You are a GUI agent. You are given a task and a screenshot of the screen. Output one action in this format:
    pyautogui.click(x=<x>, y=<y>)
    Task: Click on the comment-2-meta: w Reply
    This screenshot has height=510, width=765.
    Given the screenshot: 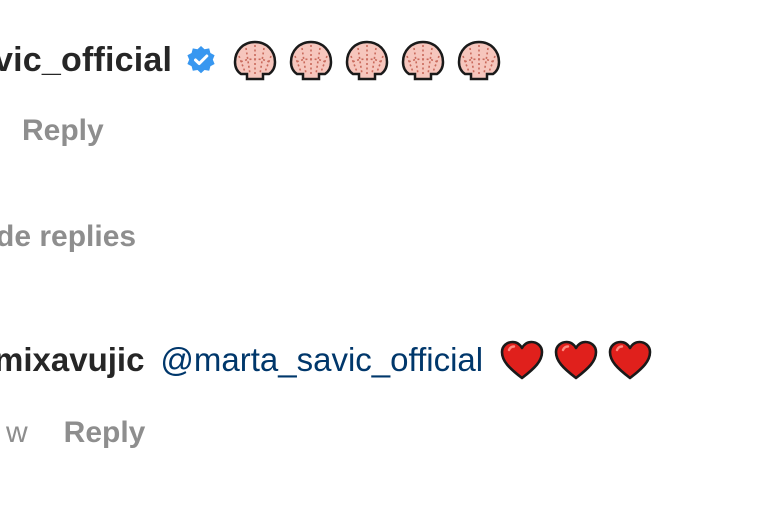 What is the action you would take?
    pyautogui.click(x=72, y=433)
    